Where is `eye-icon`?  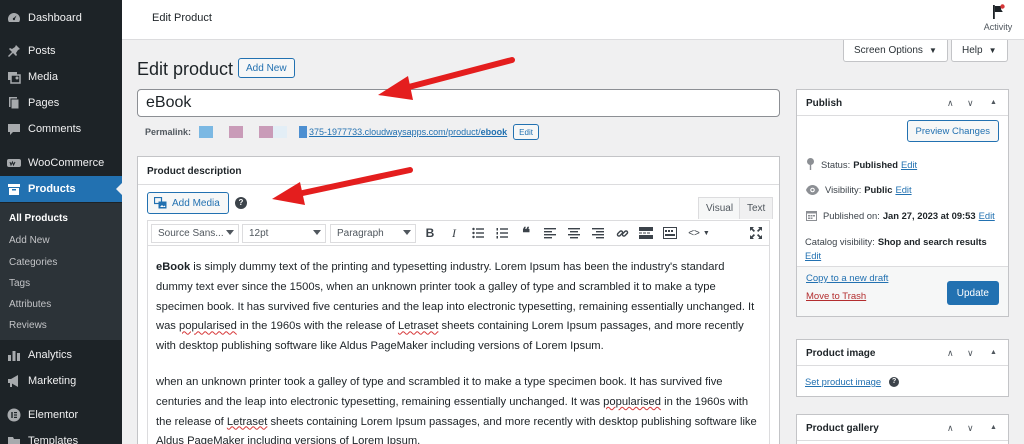 eye-icon is located at coordinates (812, 189).